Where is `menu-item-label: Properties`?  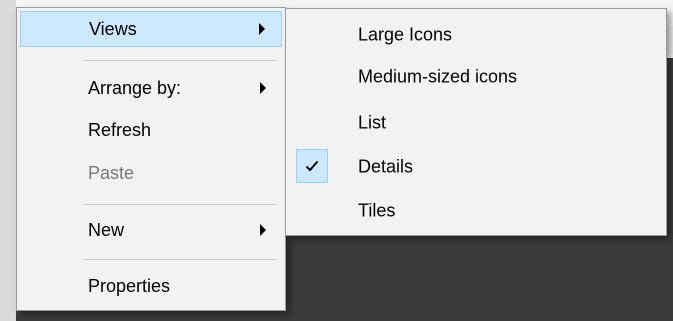 menu-item-label: Properties is located at coordinates (129, 285).